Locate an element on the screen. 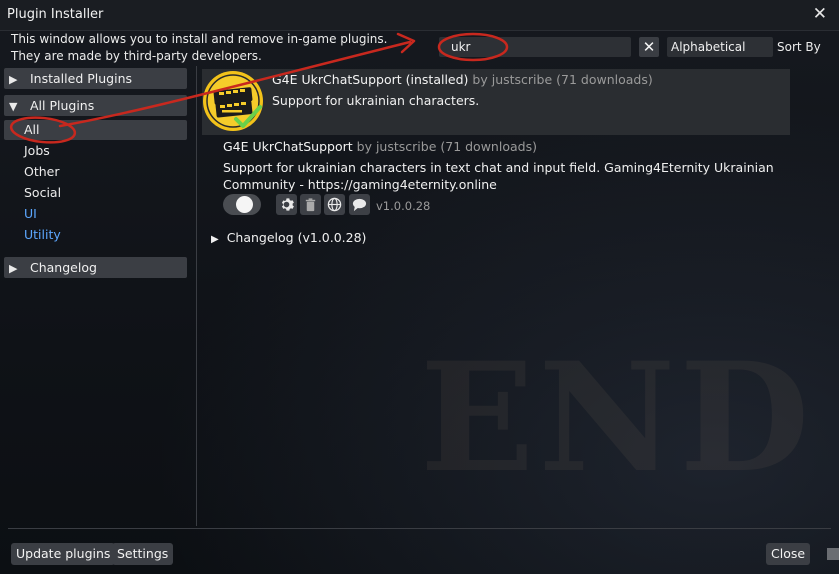 This screenshot has width=839, height=574. plugin-name: G4E UkrChatSupport (installed) is located at coordinates (370, 79).